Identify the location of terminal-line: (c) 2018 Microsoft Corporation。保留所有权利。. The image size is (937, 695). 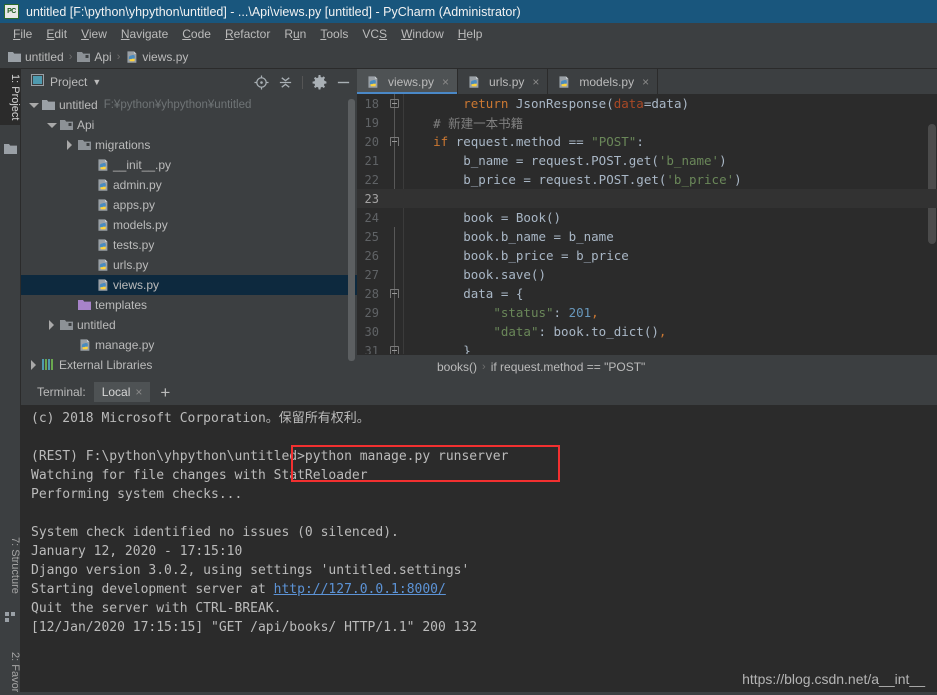
(200, 418).